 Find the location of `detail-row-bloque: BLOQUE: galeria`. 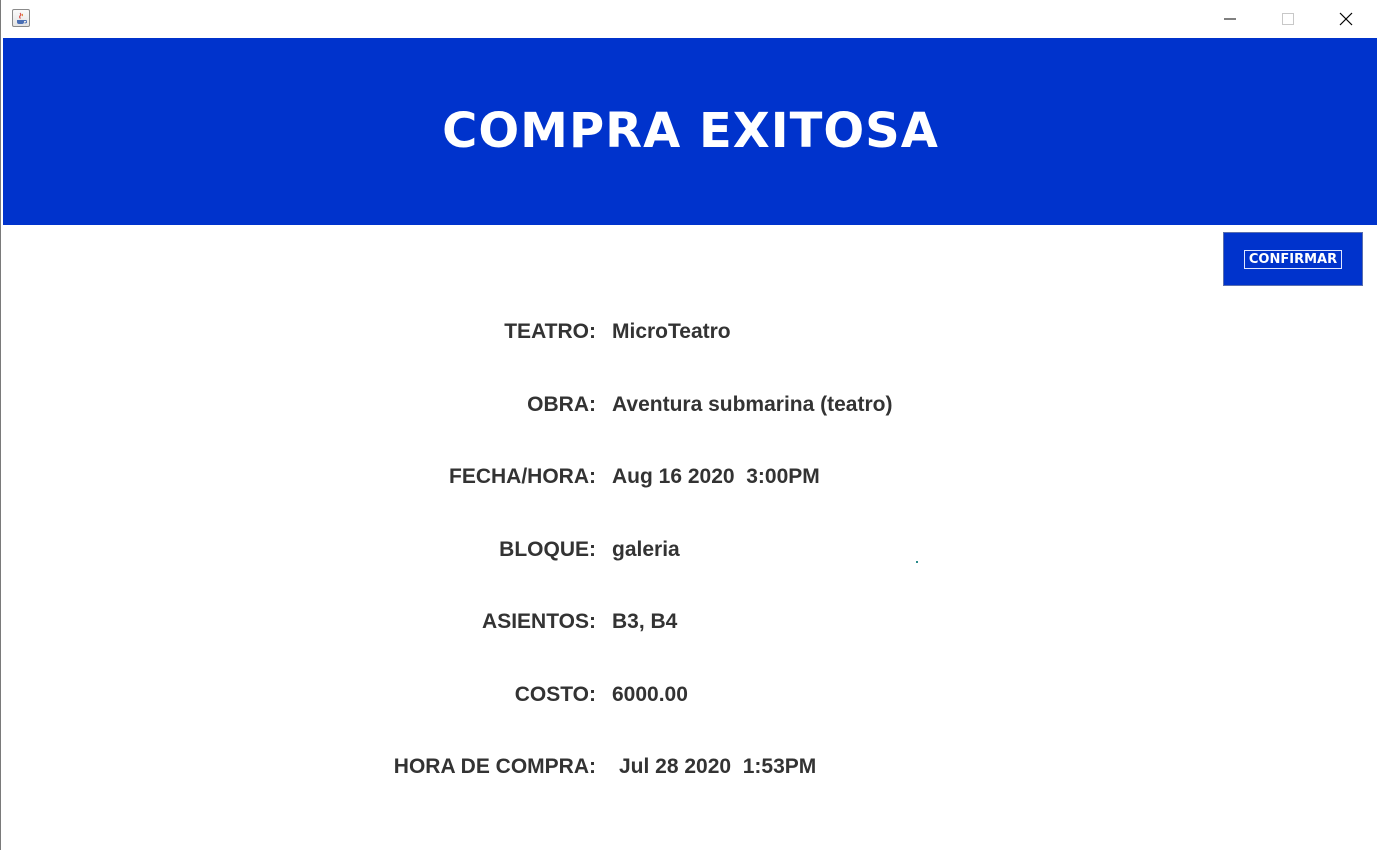

detail-row-bloque: BLOQUE: galeria is located at coordinates (689, 550).